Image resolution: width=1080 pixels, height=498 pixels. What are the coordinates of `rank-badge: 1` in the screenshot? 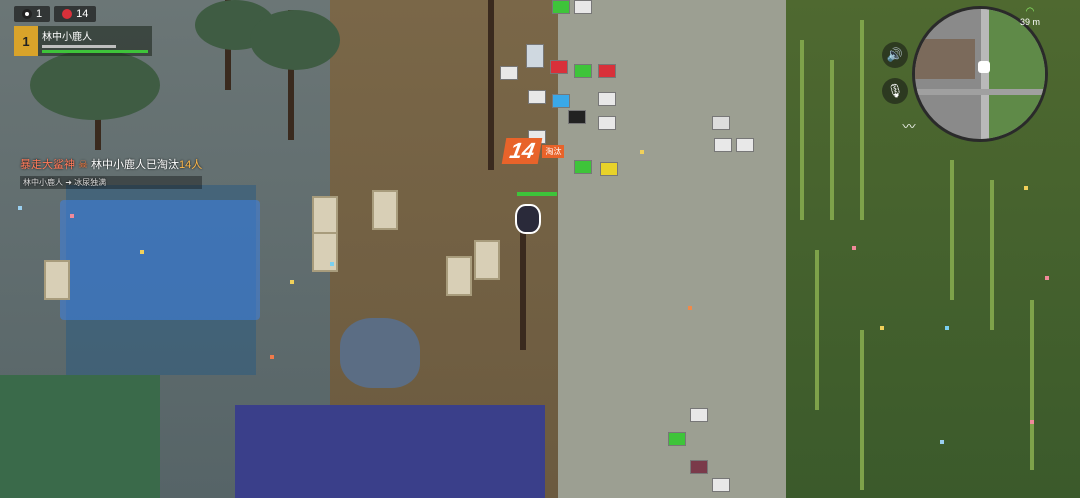 It's located at (26, 41).